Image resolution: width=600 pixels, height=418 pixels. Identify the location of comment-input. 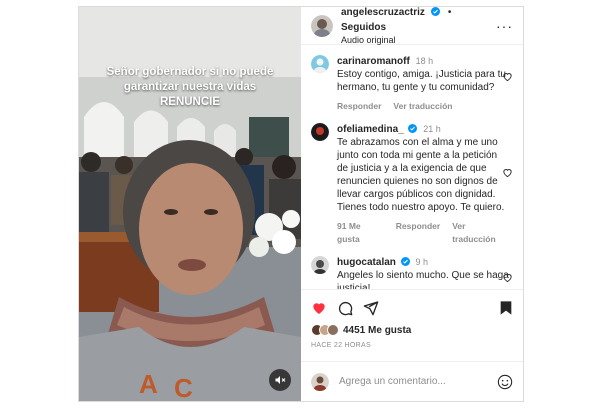
(418, 381).